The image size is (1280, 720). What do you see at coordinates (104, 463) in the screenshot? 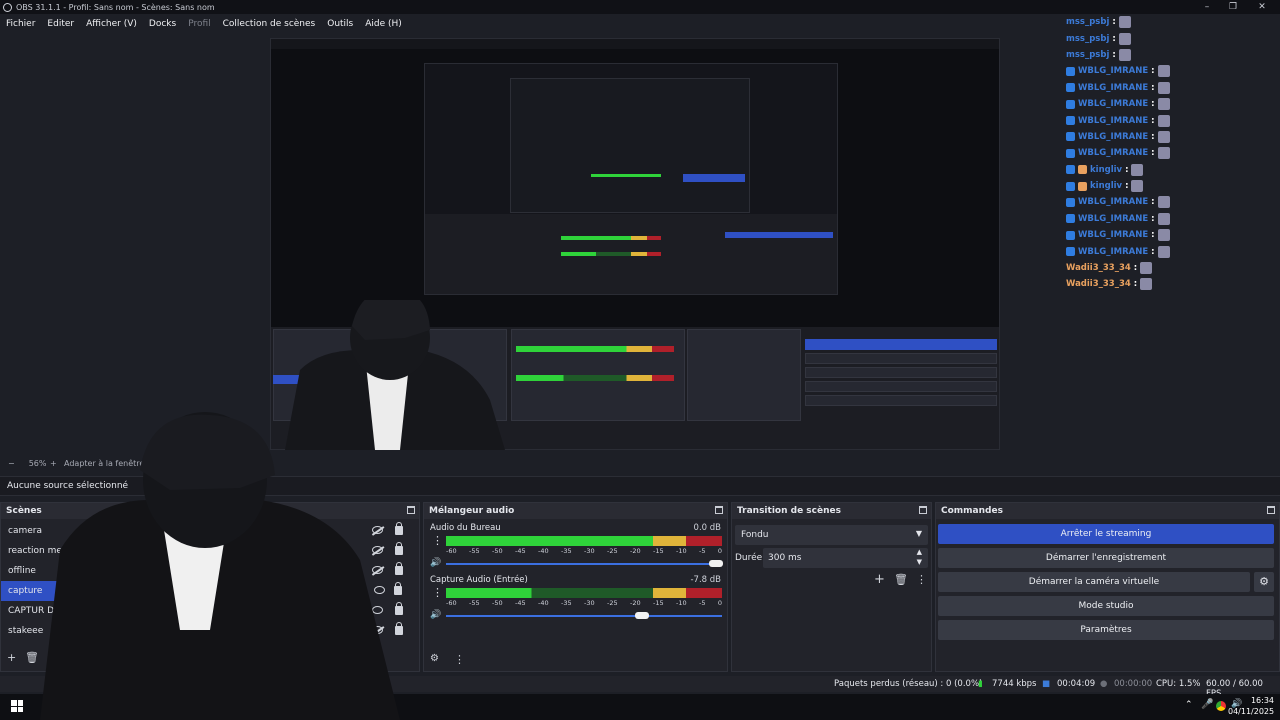
I see `fit-window-button: Adapter à la fenêtre` at bounding box center [104, 463].